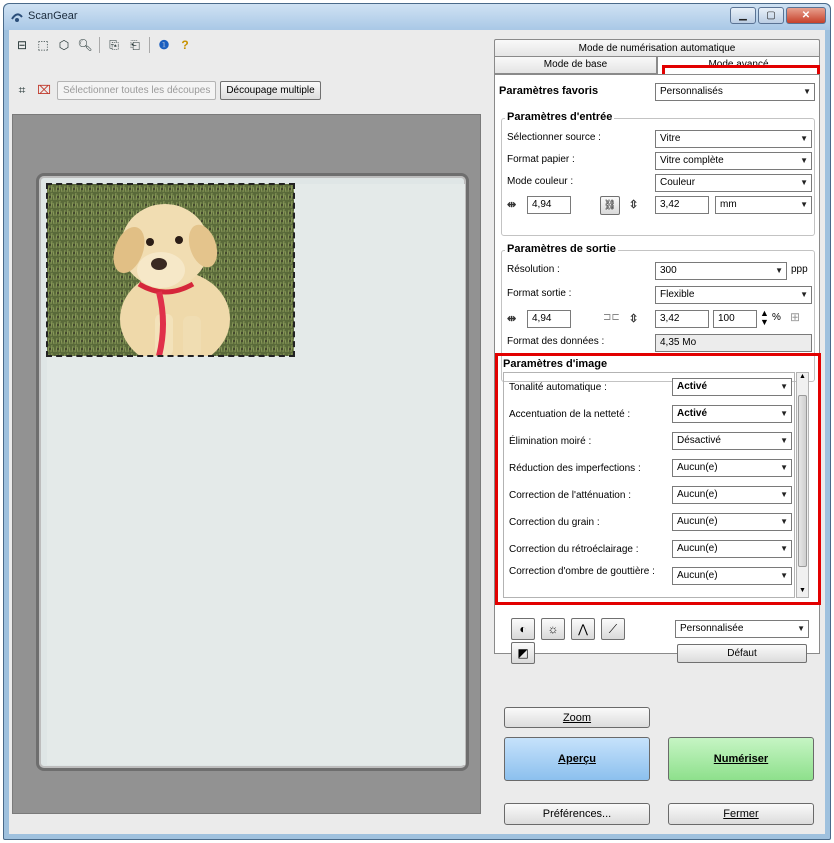 Image resolution: width=834 pixels, height=843 pixels. I want to click on data-size-label: Format des données :, so click(556, 341).